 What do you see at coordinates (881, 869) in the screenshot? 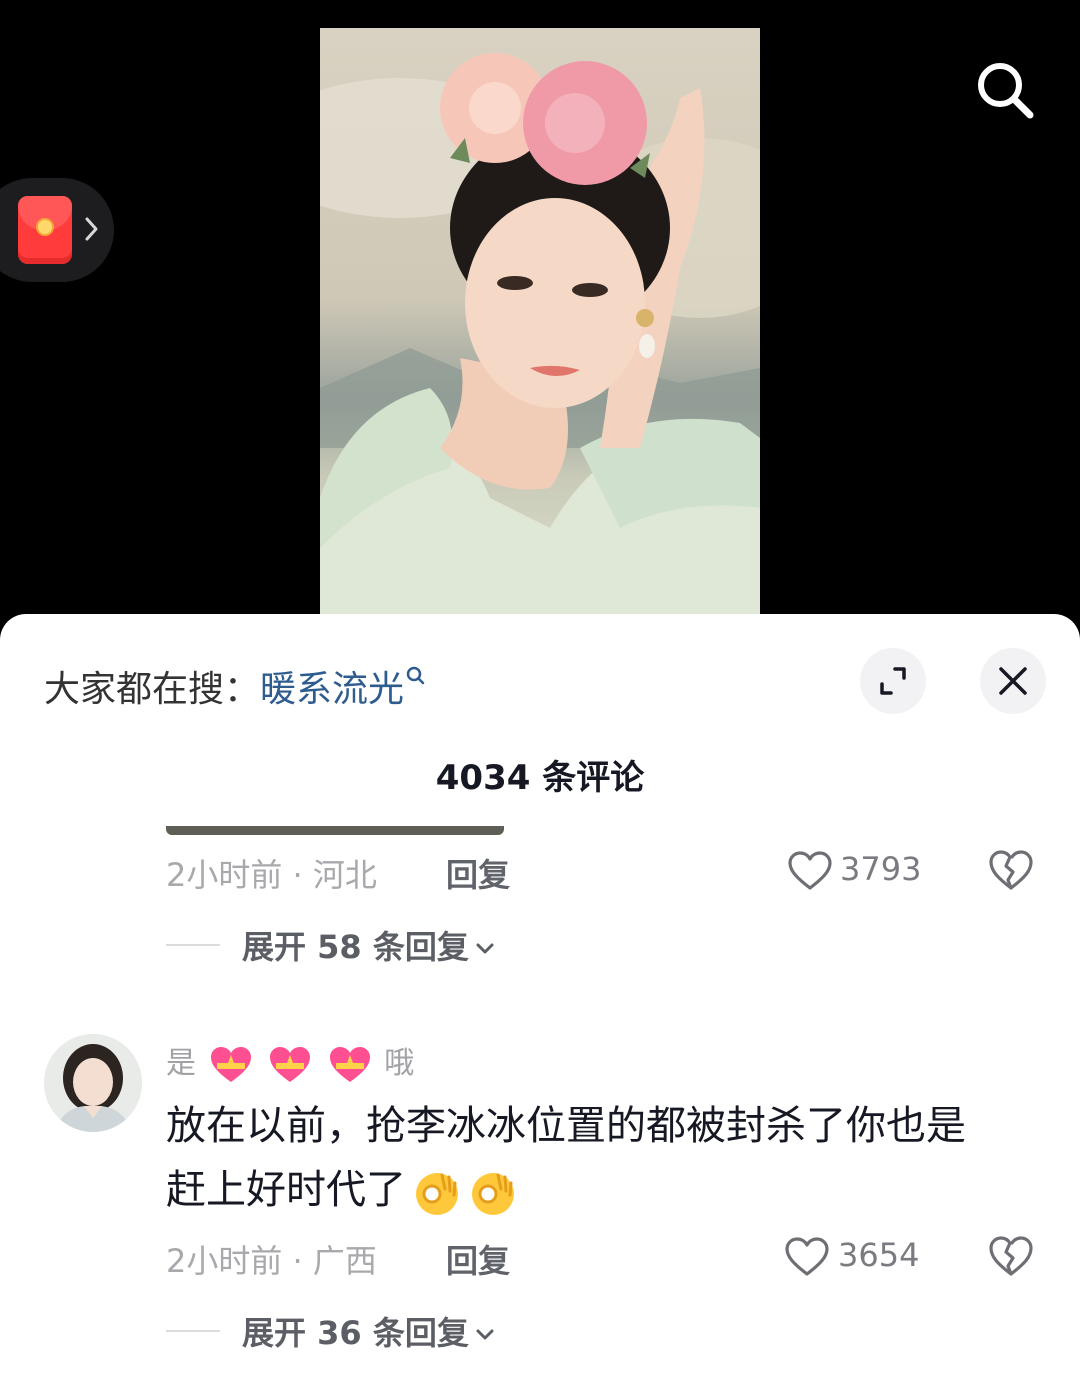
I see `like-count: 3793` at bounding box center [881, 869].